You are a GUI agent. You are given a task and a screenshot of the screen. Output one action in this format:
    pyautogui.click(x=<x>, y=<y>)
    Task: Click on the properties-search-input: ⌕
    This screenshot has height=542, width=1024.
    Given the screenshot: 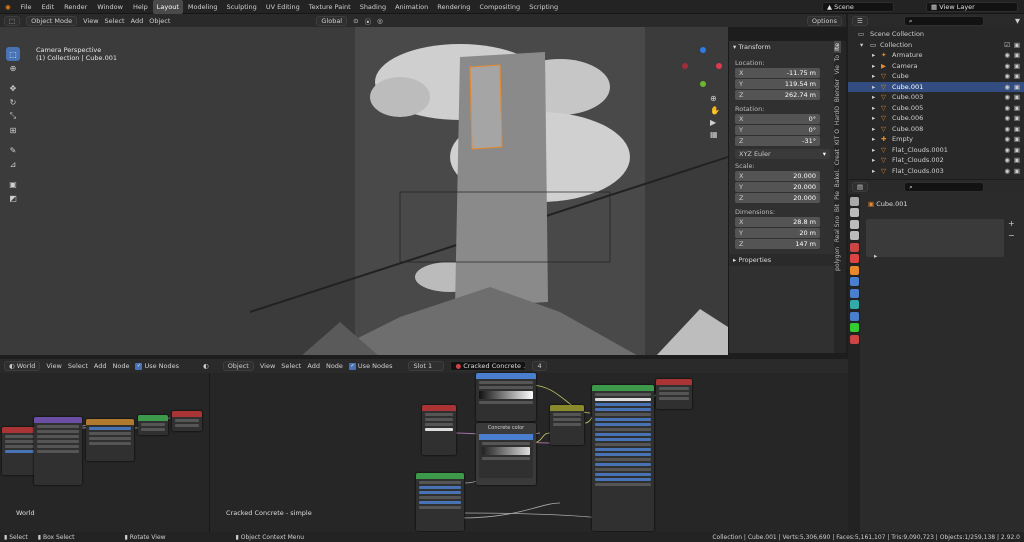 What is the action you would take?
    pyautogui.click(x=944, y=186)
    